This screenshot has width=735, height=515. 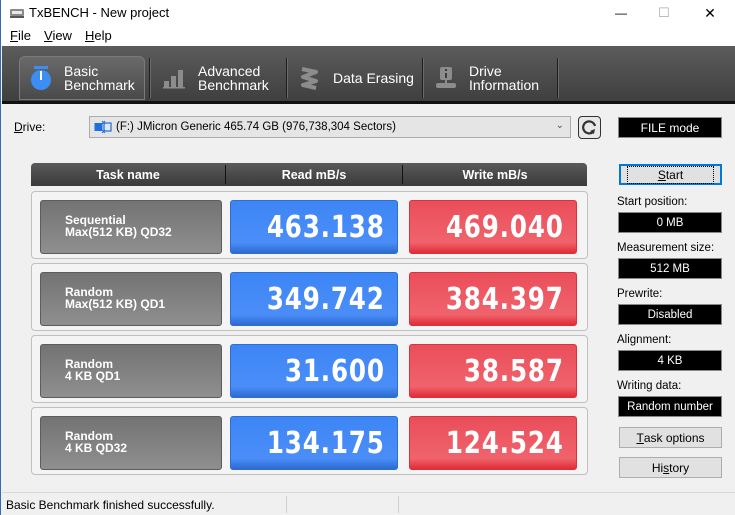 I want to click on minimize-icon: —, so click(x=621, y=13).